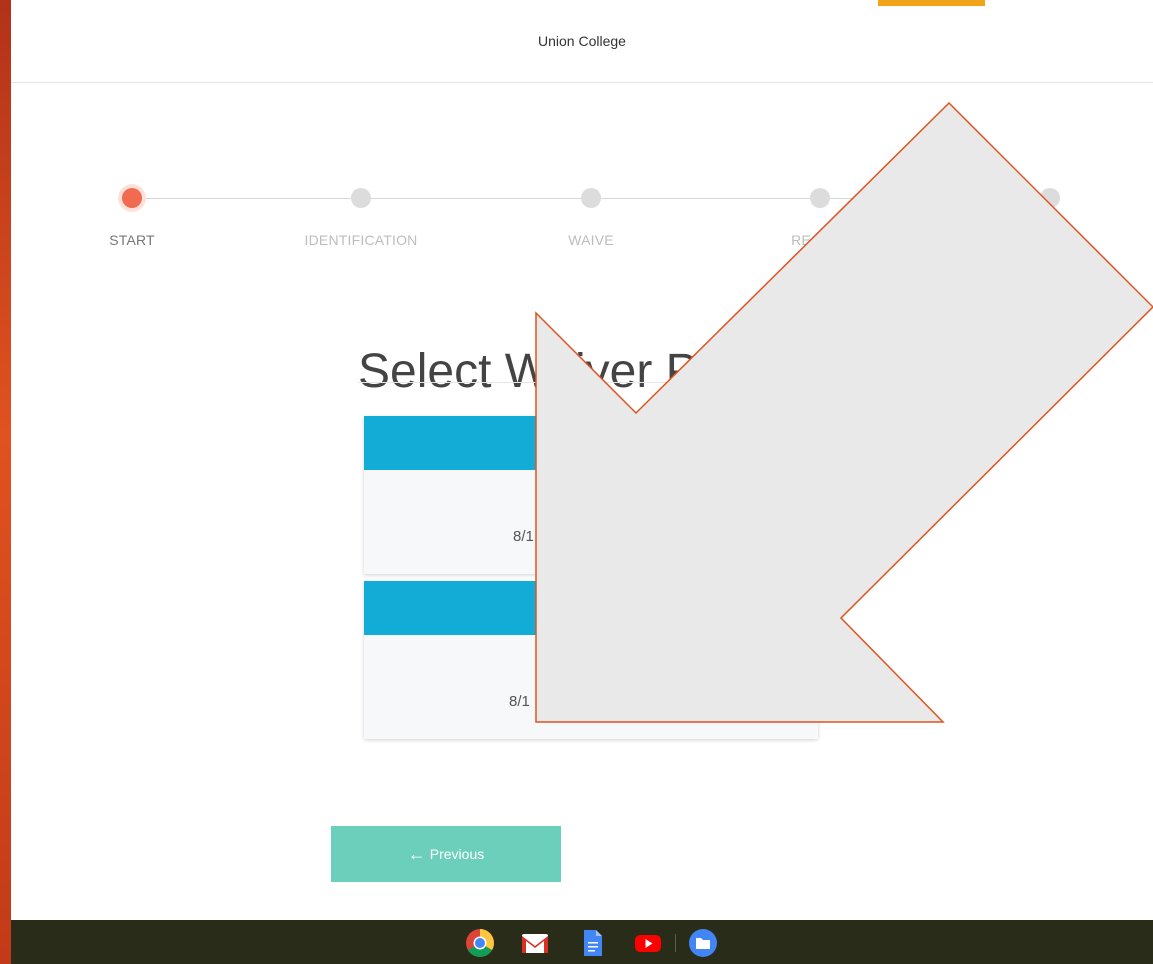  What do you see at coordinates (591, 240) in the screenshot?
I see `step-waive-label: WAIVE` at bounding box center [591, 240].